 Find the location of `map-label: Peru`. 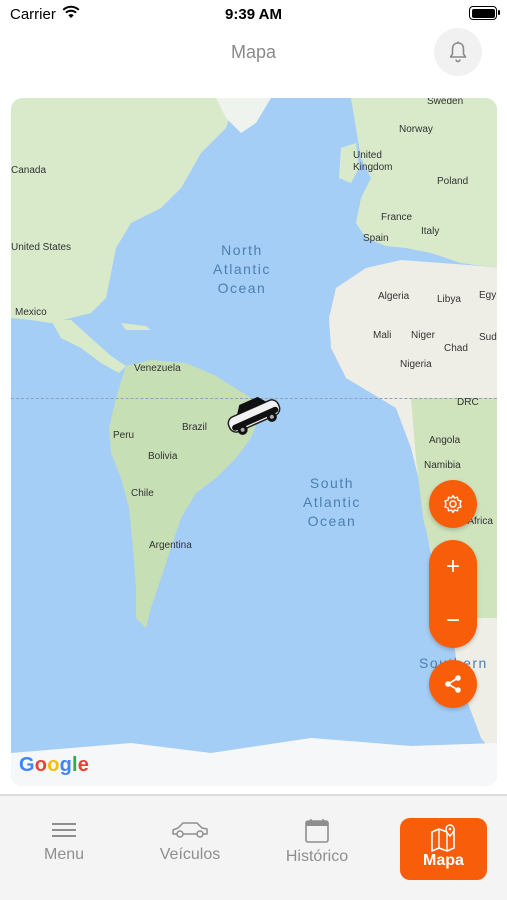

map-label: Peru is located at coordinates (124, 435).